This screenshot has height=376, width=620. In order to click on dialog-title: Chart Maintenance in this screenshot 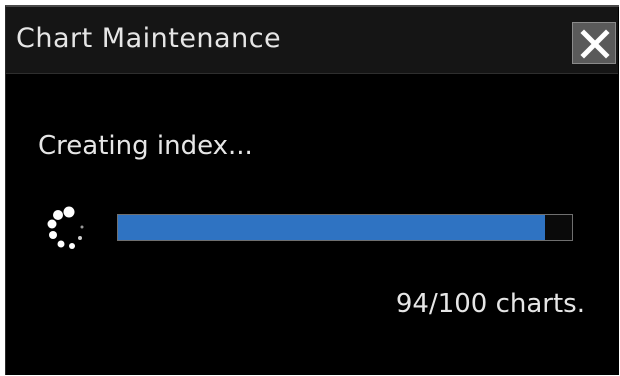, I will do `click(149, 38)`.